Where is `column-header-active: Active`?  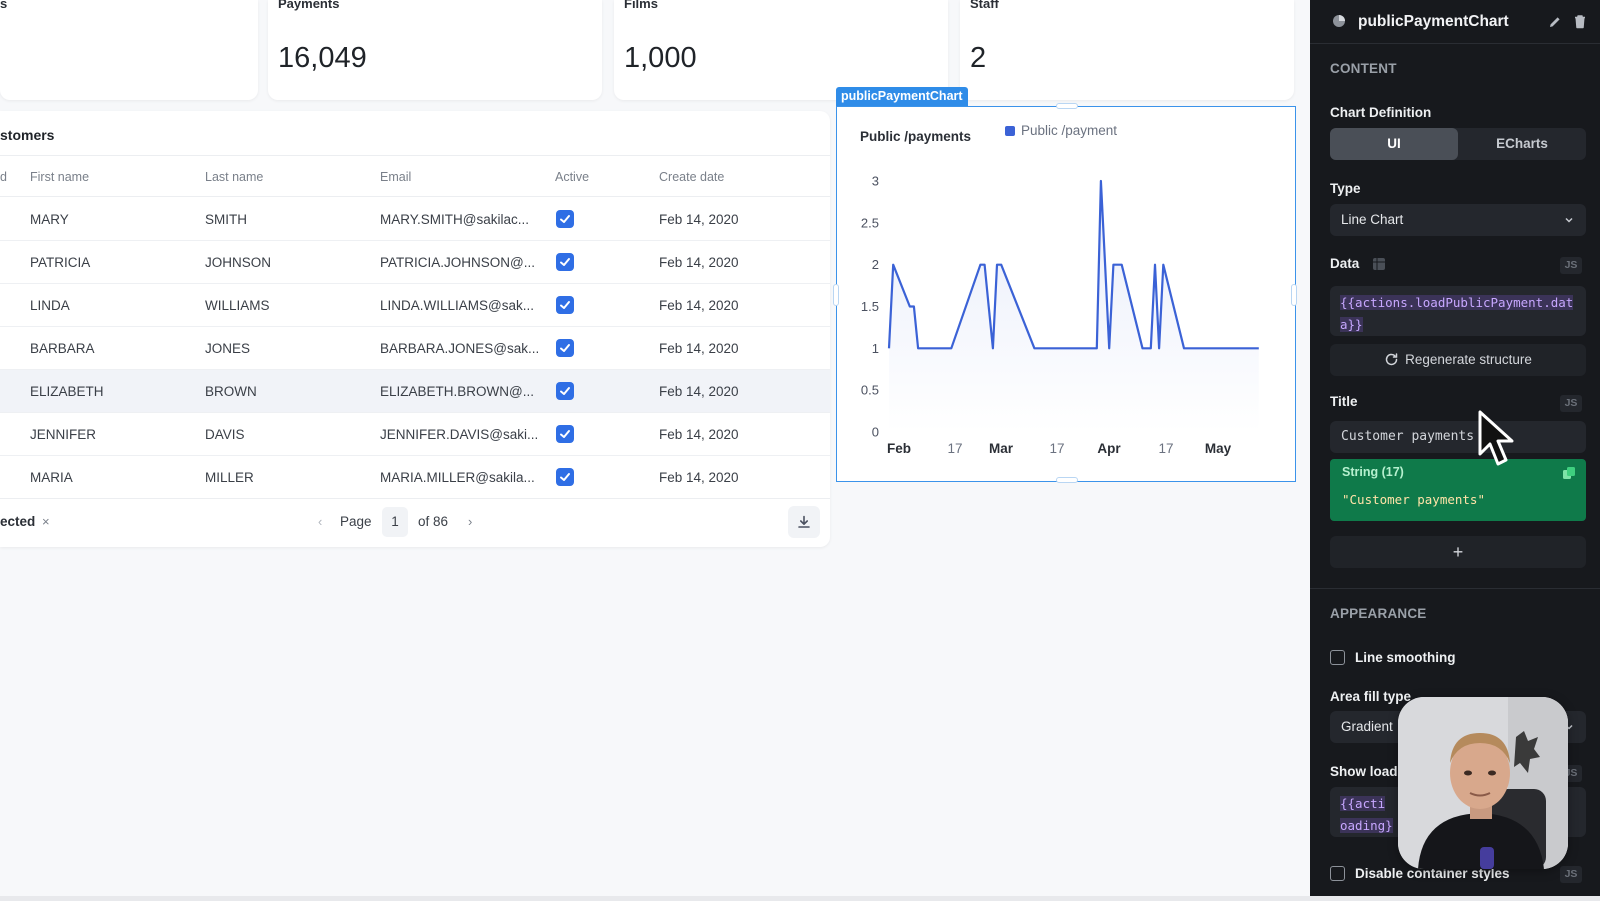 column-header-active: Active is located at coordinates (572, 177).